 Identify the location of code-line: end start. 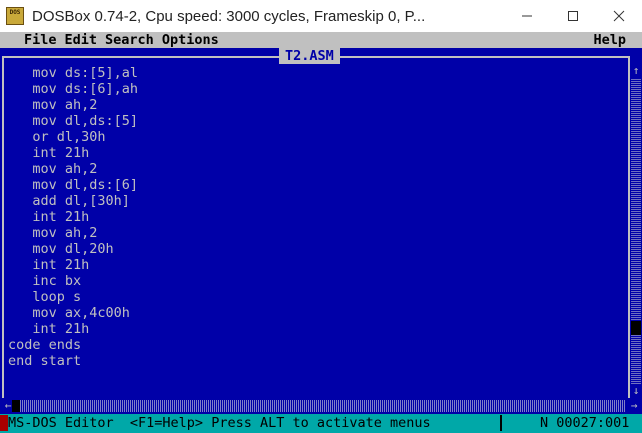
(73, 361).